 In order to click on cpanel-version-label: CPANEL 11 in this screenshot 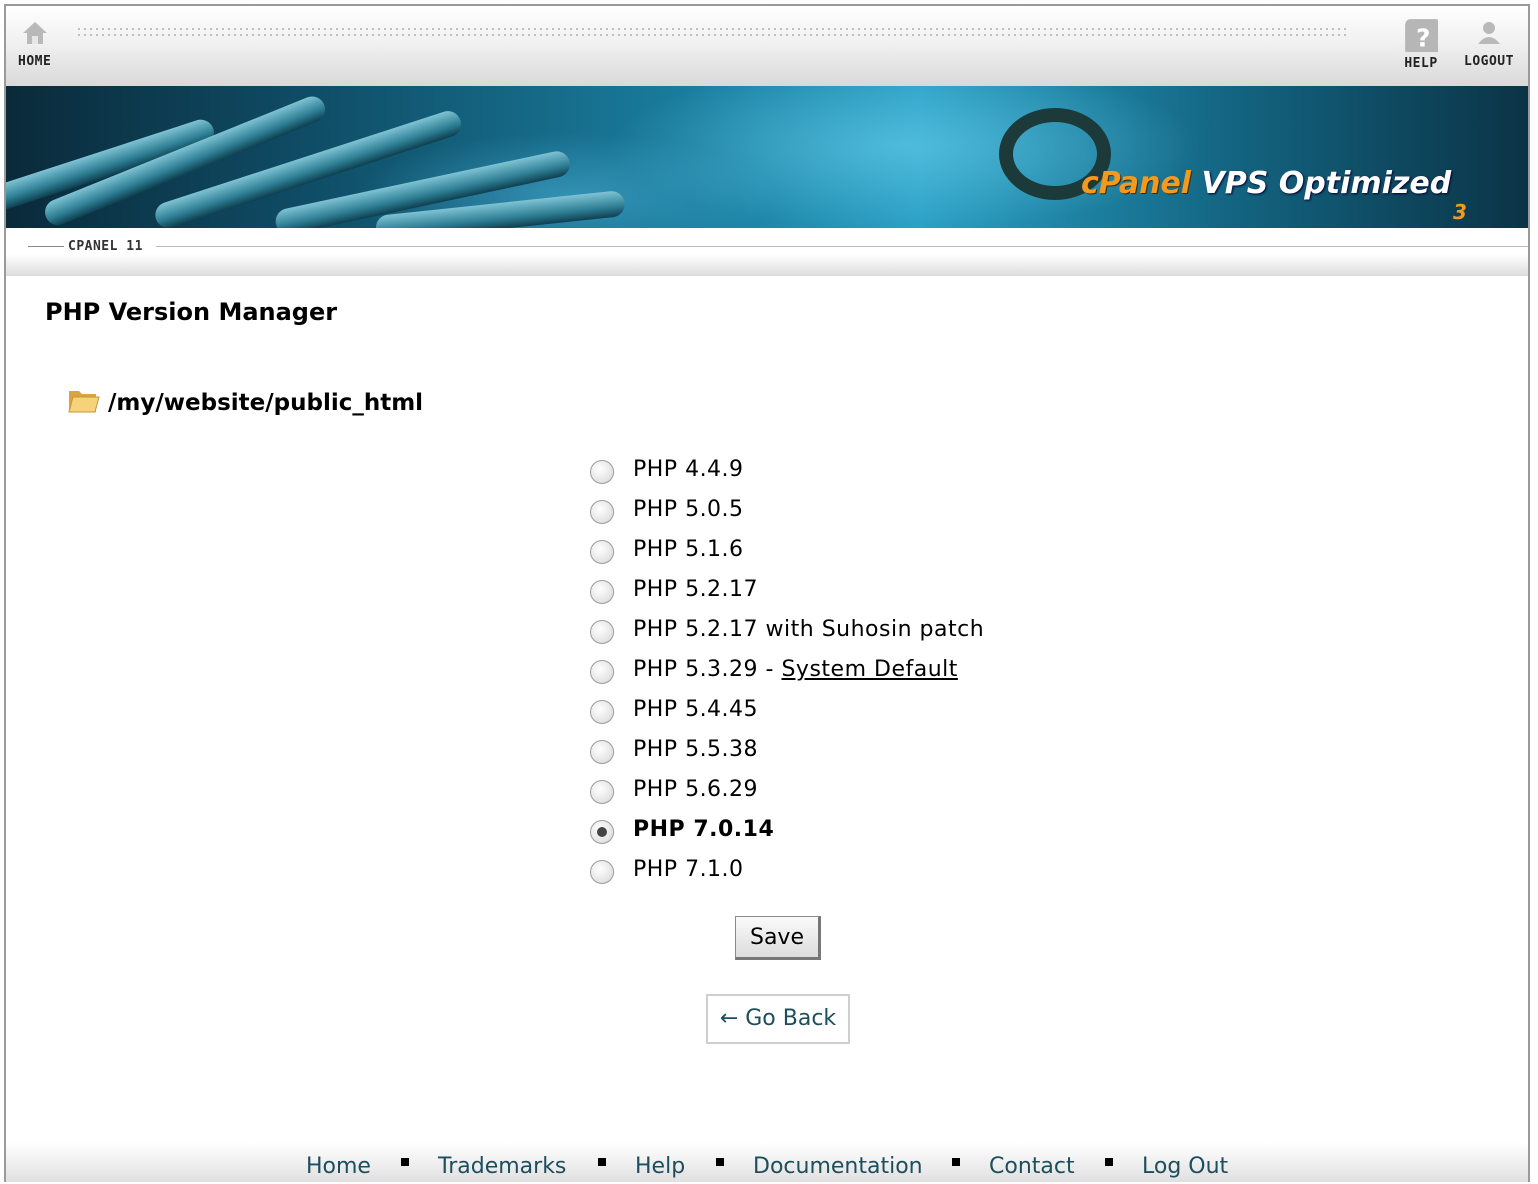, I will do `click(105, 246)`.